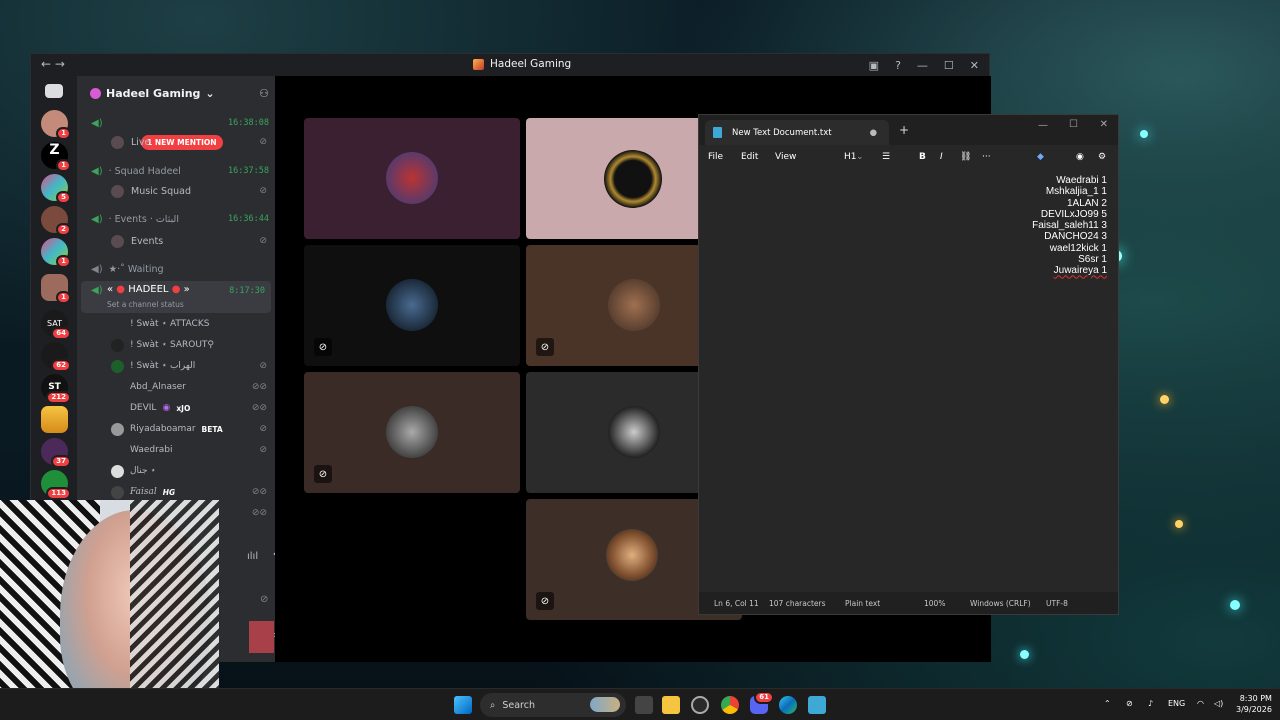  I want to click on voice-channel-live: ◀) 16:38:08, so click(176, 123).